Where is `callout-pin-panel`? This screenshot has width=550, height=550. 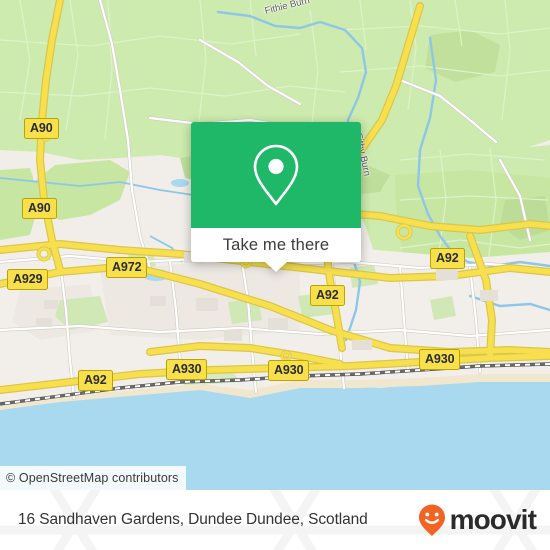 callout-pin-panel is located at coordinates (276, 175).